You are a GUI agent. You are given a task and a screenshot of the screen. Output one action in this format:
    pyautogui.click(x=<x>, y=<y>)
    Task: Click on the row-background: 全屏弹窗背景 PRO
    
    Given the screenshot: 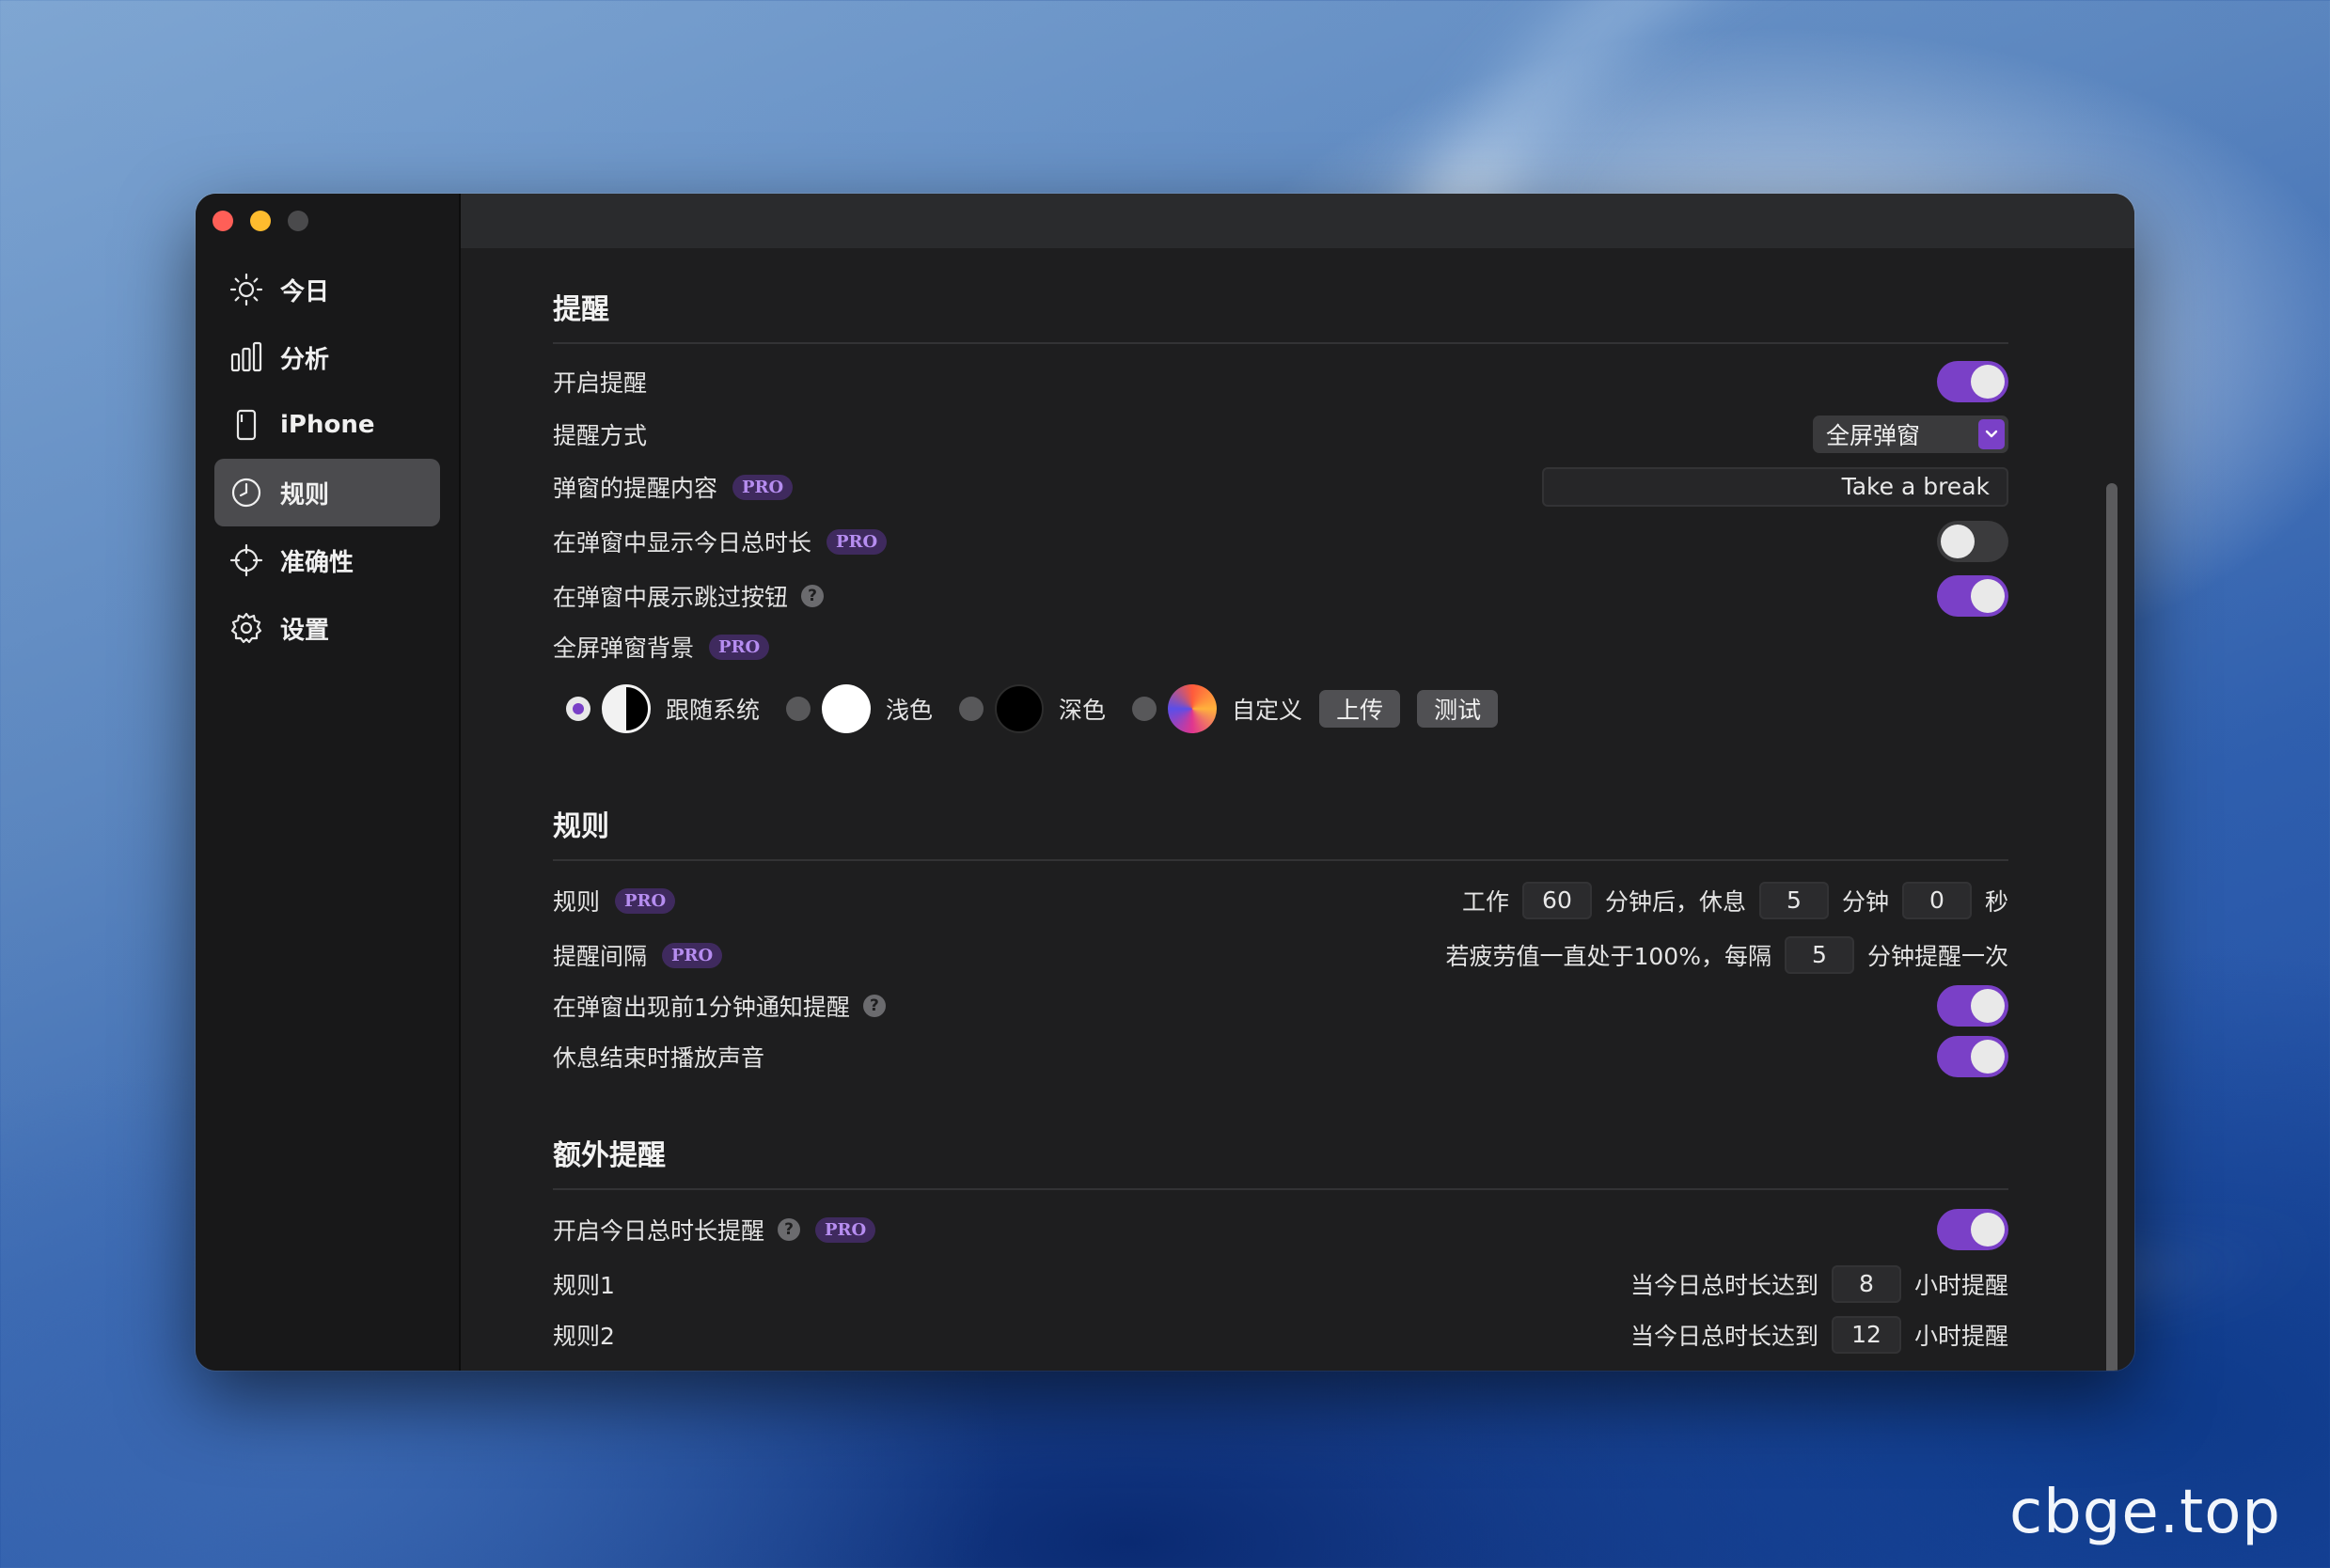 What is the action you would take?
    pyautogui.click(x=1280, y=646)
    